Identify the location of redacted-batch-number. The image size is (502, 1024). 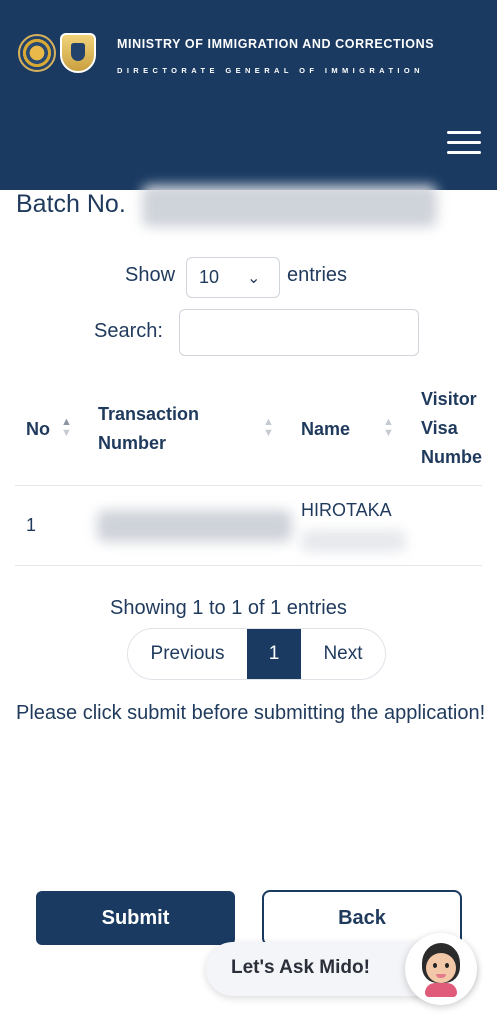
(289, 206).